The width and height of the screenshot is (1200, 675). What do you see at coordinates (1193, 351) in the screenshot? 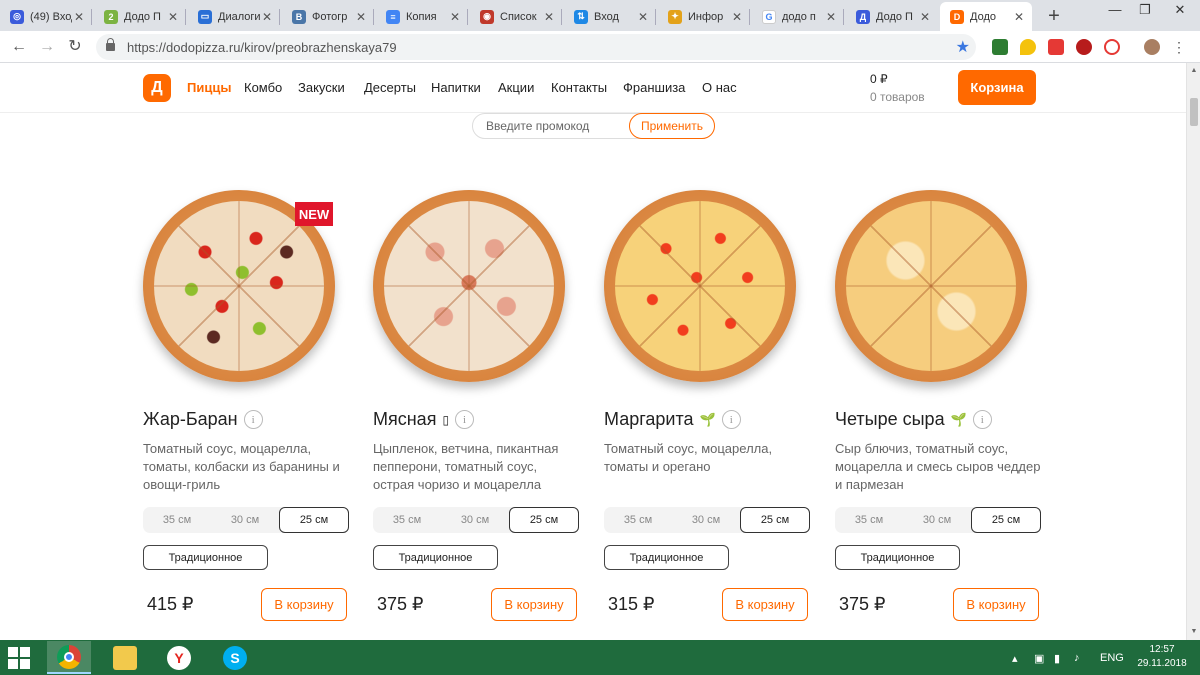
I see `page-scrollbar: ▲ ▼` at bounding box center [1193, 351].